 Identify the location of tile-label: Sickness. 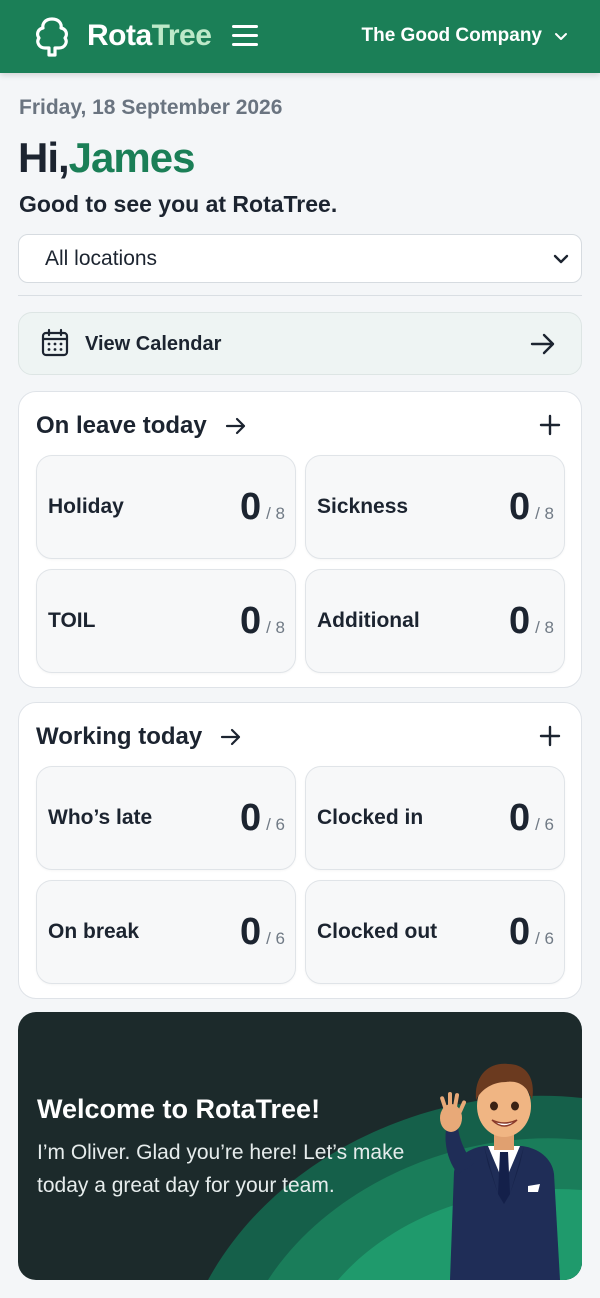
(363, 506).